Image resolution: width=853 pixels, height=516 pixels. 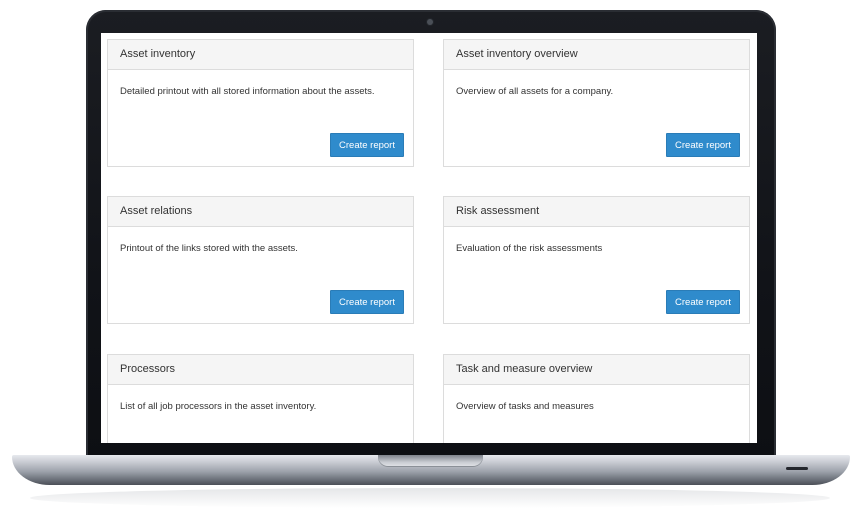 What do you see at coordinates (596, 55) in the screenshot?
I see `card-title: Asset inventory overview` at bounding box center [596, 55].